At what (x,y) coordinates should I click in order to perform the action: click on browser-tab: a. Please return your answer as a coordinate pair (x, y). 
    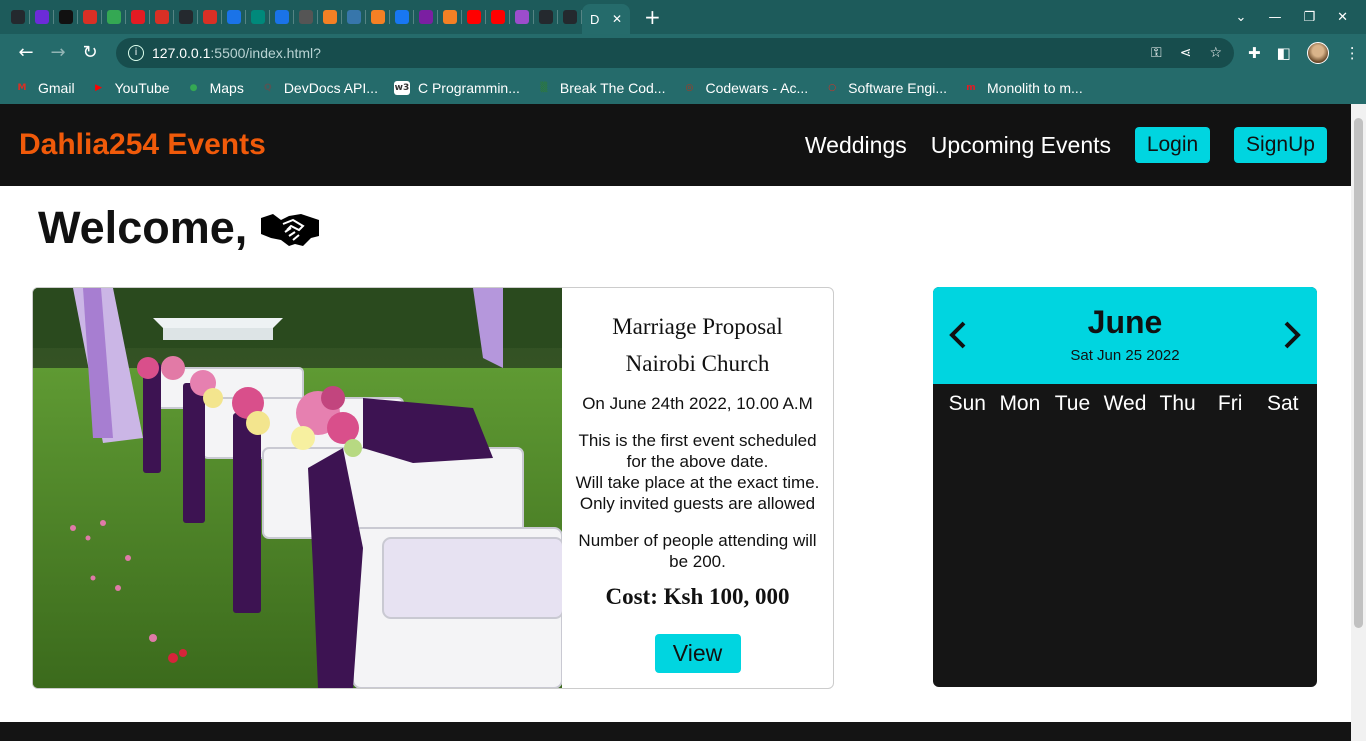
    Looking at the image, I should click on (282, 17).